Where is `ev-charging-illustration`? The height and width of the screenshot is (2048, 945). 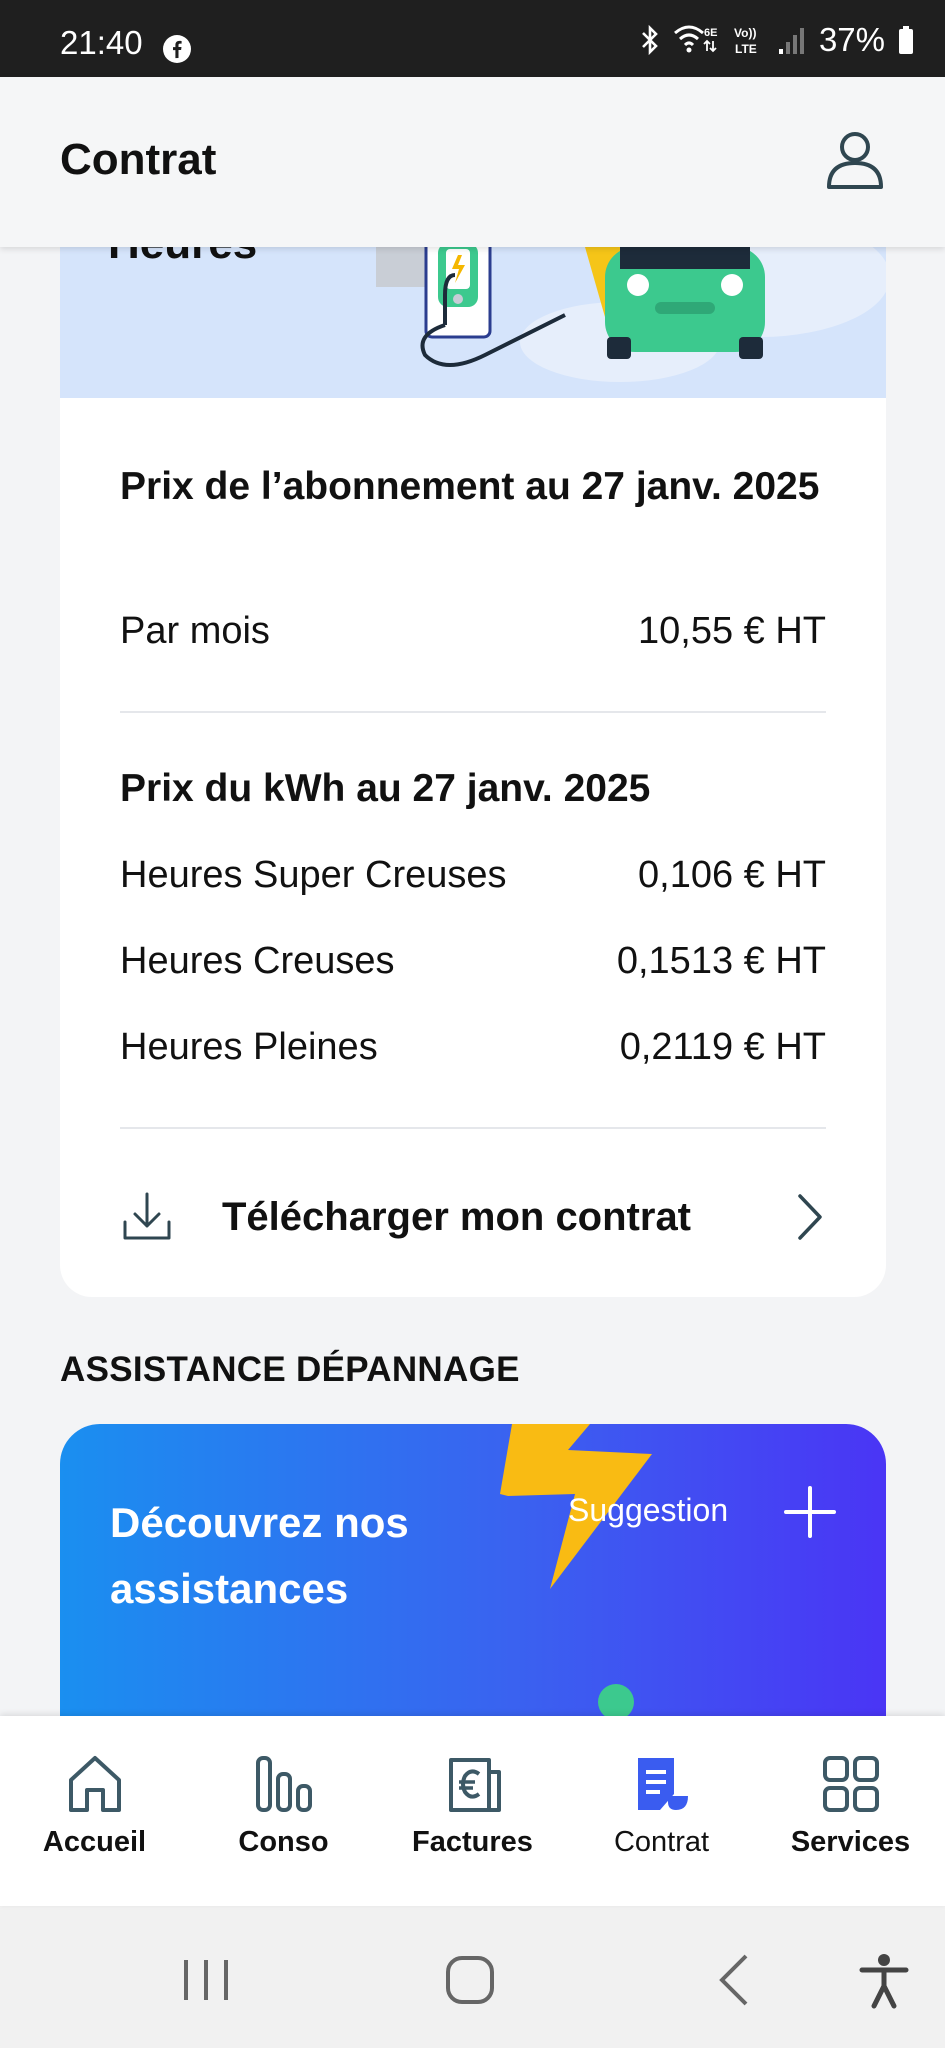
ev-charging-illustration is located at coordinates (631, 314).